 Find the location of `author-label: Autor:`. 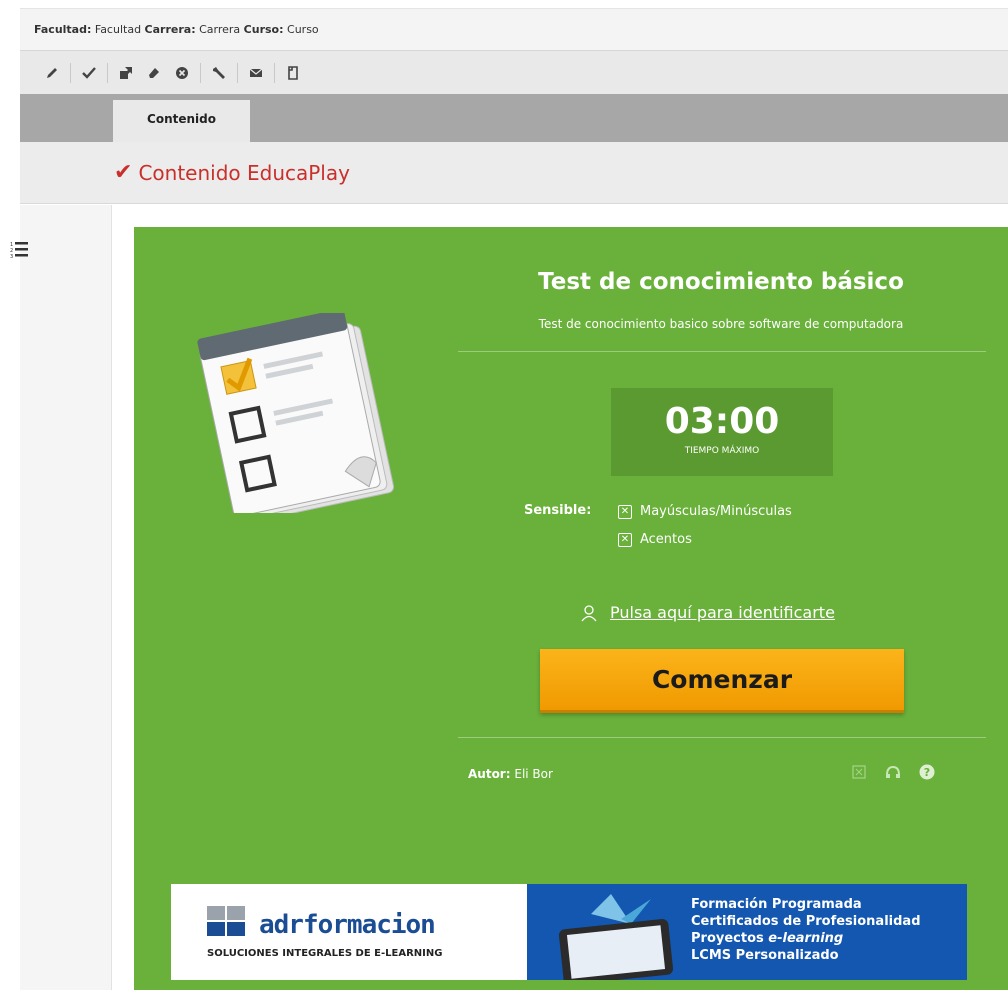

author-label: Autor: is located at coordinates (489, 774).